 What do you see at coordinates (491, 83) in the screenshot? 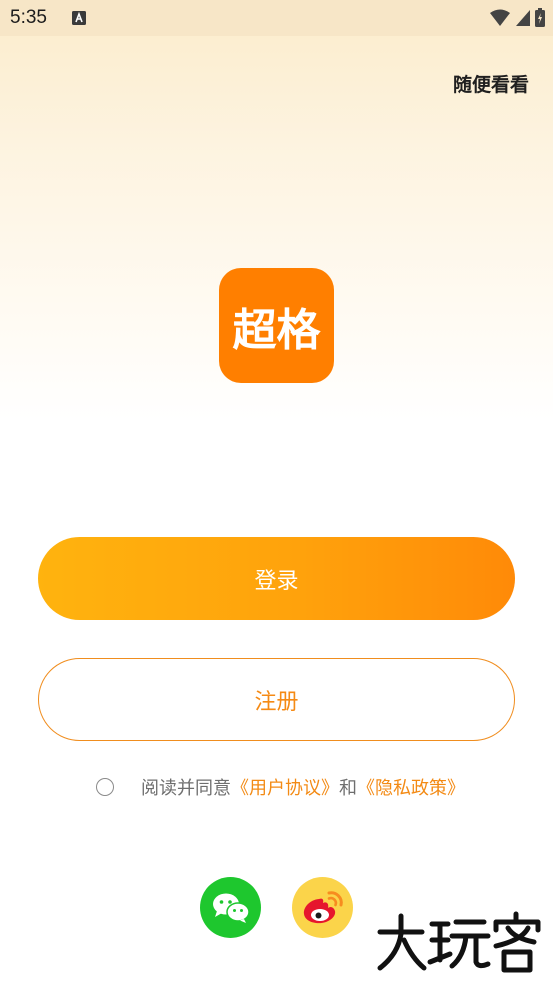
I see `browse-link: 随便看看` at bounding box center [491, 83].